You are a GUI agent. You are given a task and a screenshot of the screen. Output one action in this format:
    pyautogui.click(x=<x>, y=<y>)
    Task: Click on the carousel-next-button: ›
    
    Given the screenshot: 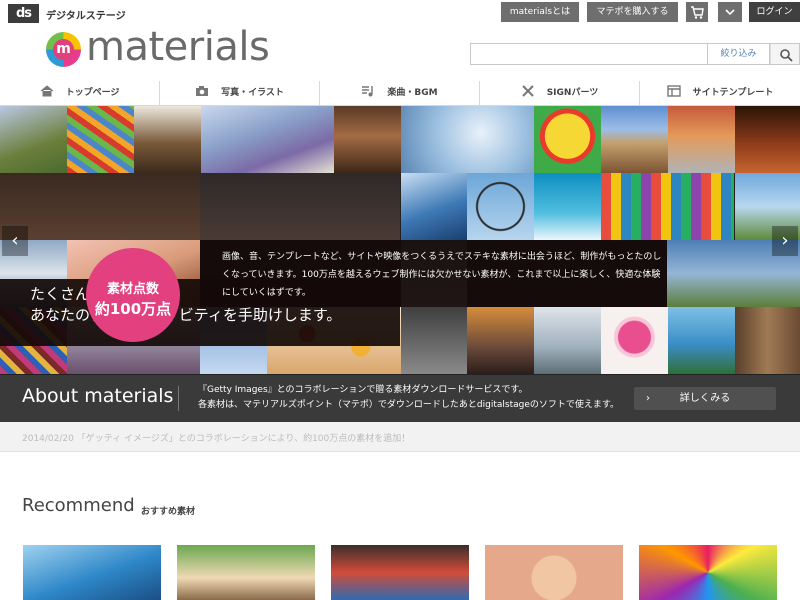 What is the action you would take?
    pyautogui.click(x=785, y=241)
    